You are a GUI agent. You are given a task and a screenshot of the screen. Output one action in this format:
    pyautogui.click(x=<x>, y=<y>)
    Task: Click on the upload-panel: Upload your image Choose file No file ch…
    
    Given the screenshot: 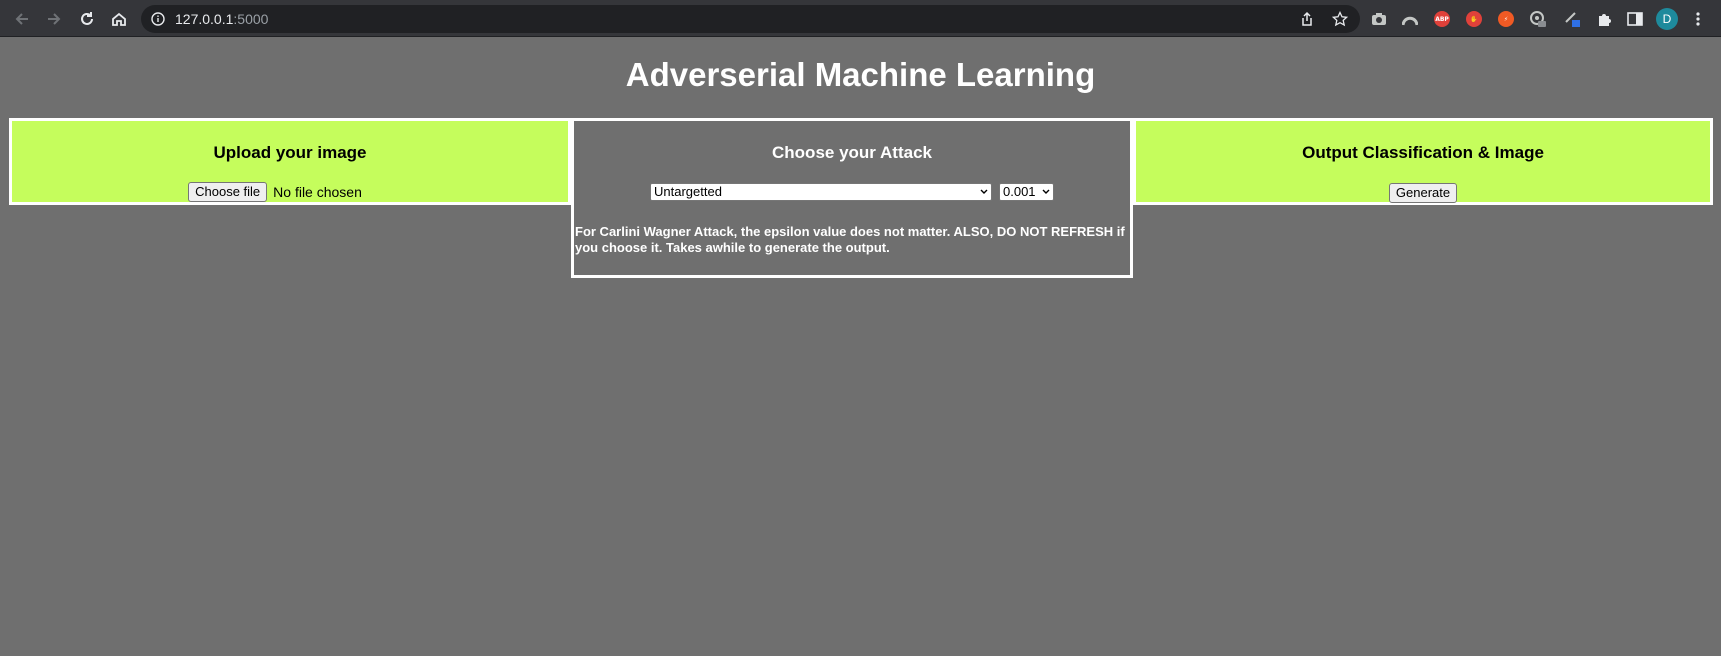 What is the action you would take?
    pyautogui.click(x=290, y=161)
    